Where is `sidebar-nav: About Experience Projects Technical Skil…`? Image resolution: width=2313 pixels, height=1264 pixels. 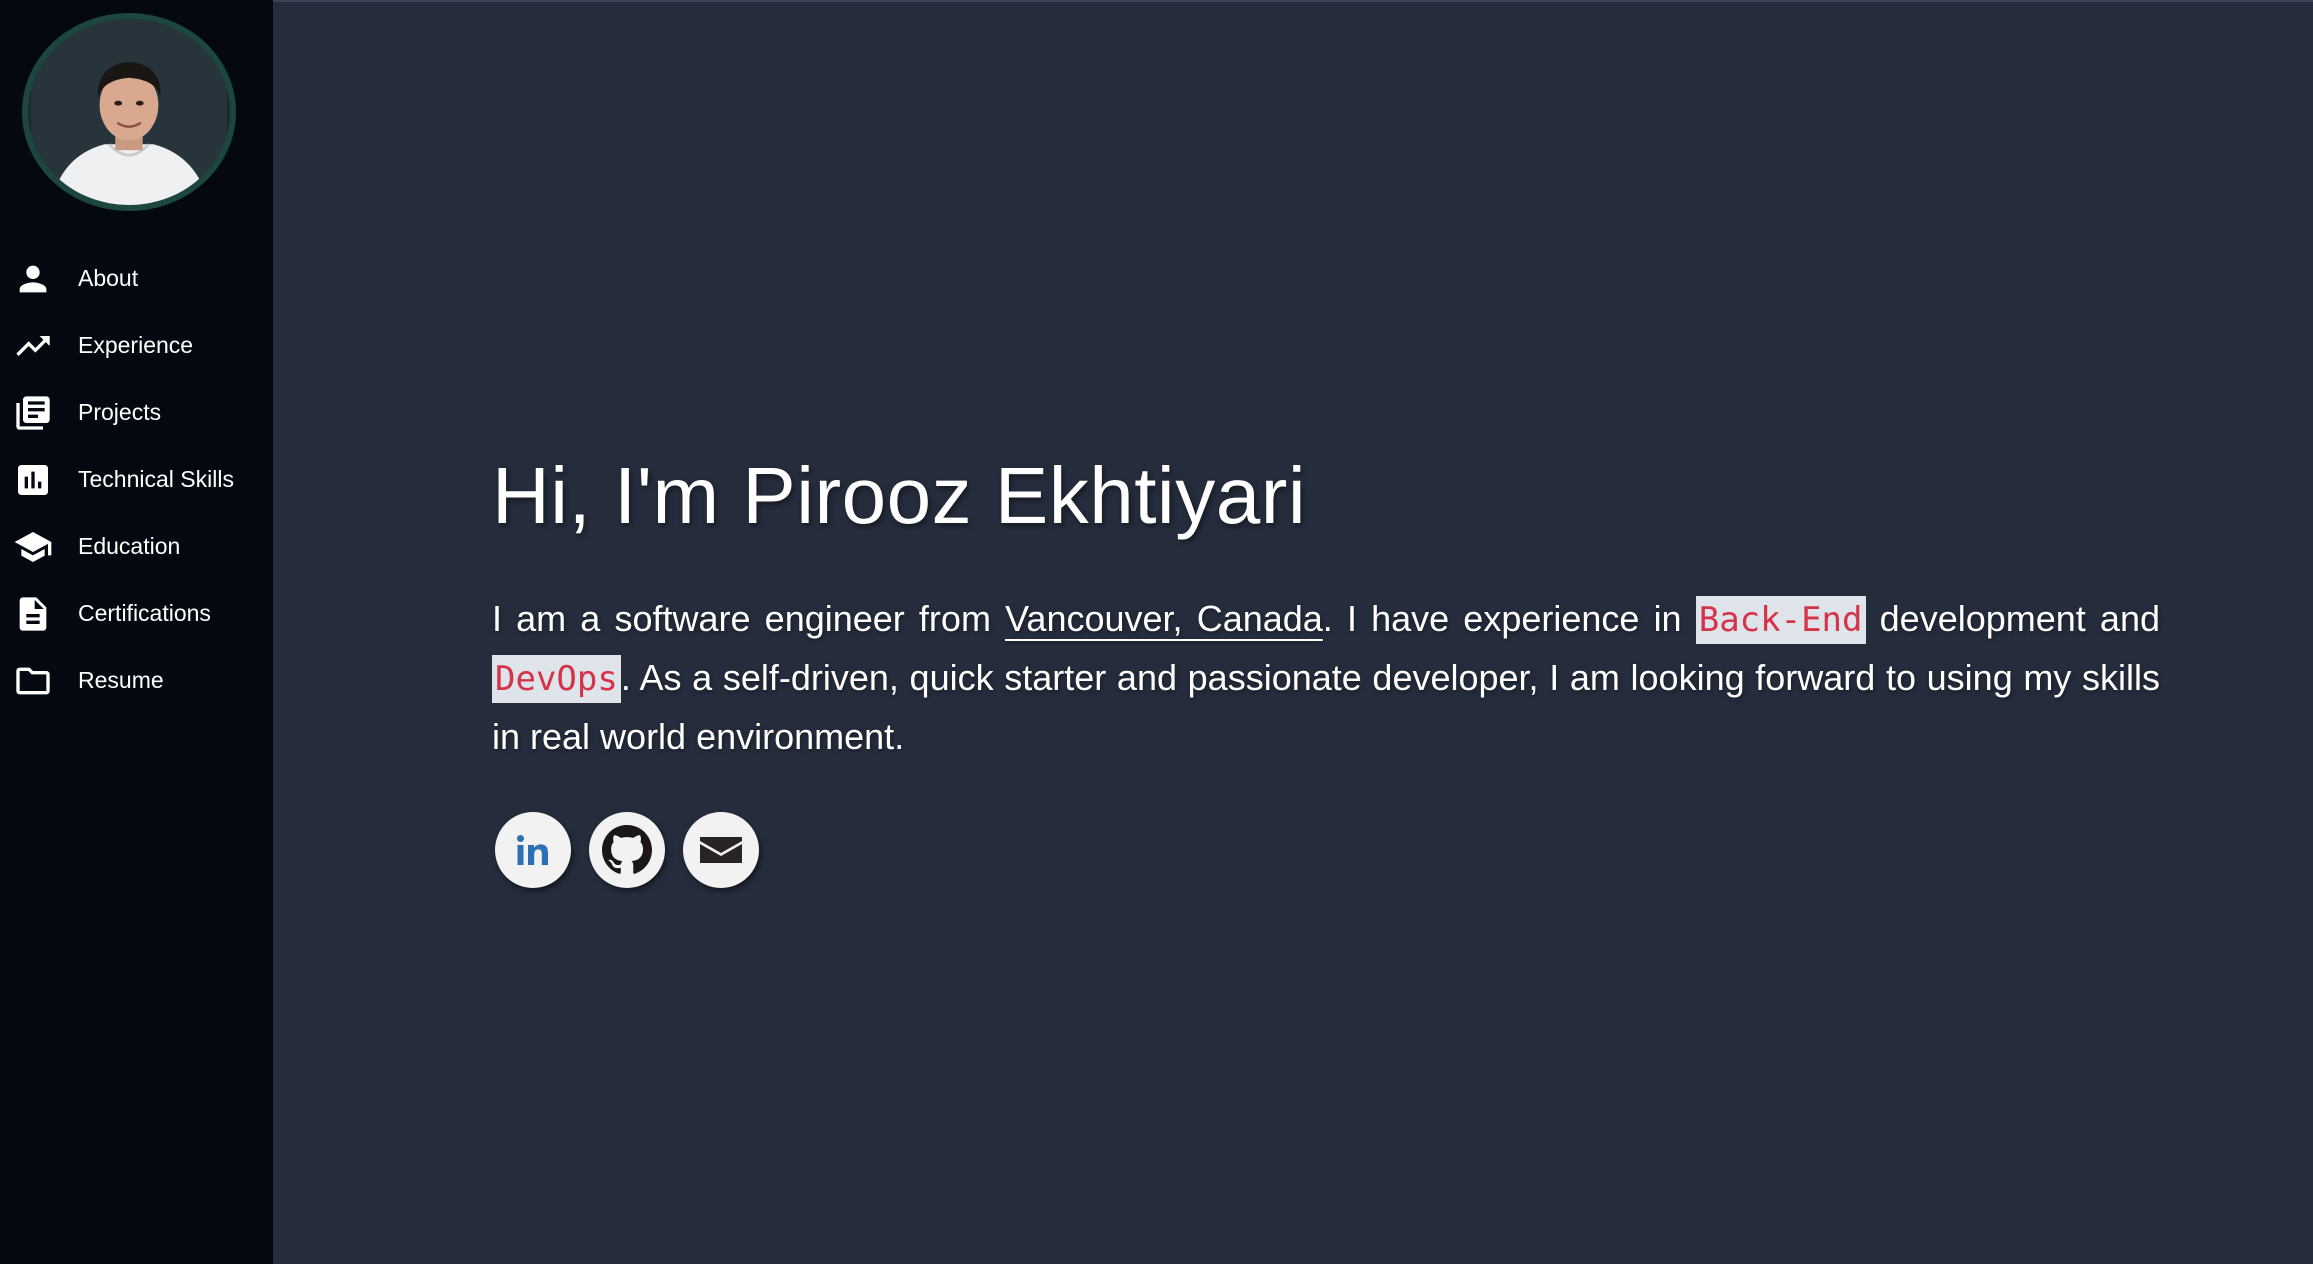 sidebar-nav: About Experience Projects Technical Skil… is located at coordinates (136, 479).